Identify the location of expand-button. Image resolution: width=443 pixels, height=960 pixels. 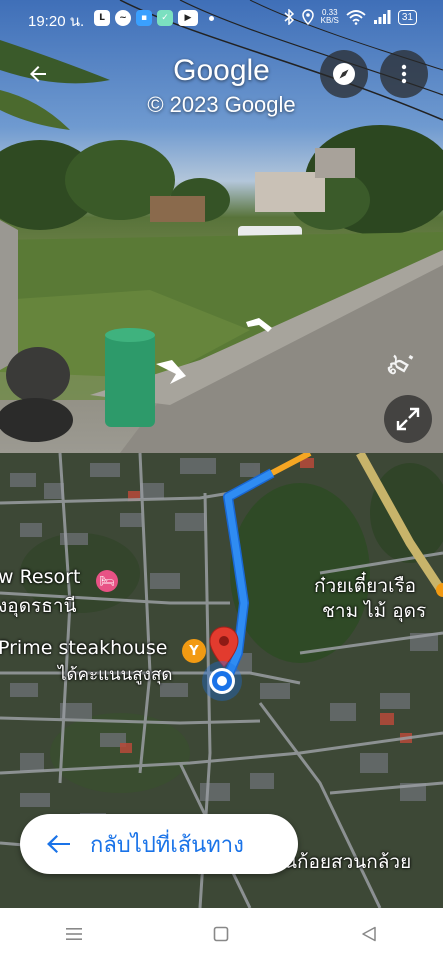
(408, 419).